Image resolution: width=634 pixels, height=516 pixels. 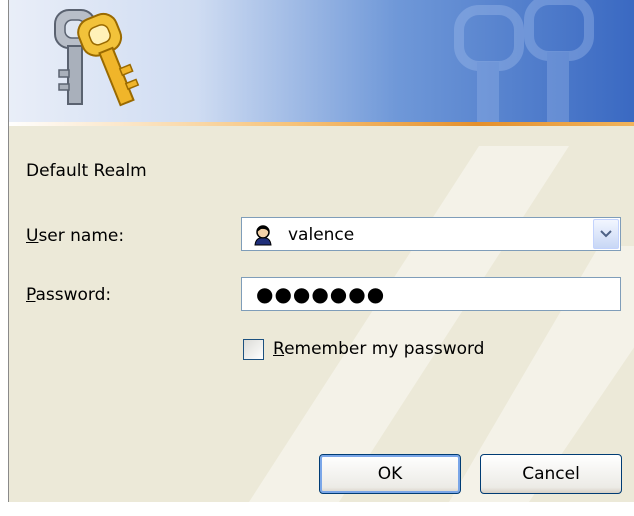 I want to click on username-label-accelerator: U, so click(x=32, y=236).